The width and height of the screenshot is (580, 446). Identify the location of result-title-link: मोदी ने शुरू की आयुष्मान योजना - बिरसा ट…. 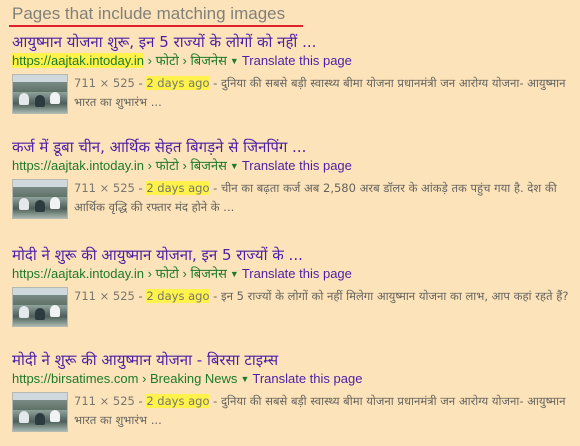
(293, 360).